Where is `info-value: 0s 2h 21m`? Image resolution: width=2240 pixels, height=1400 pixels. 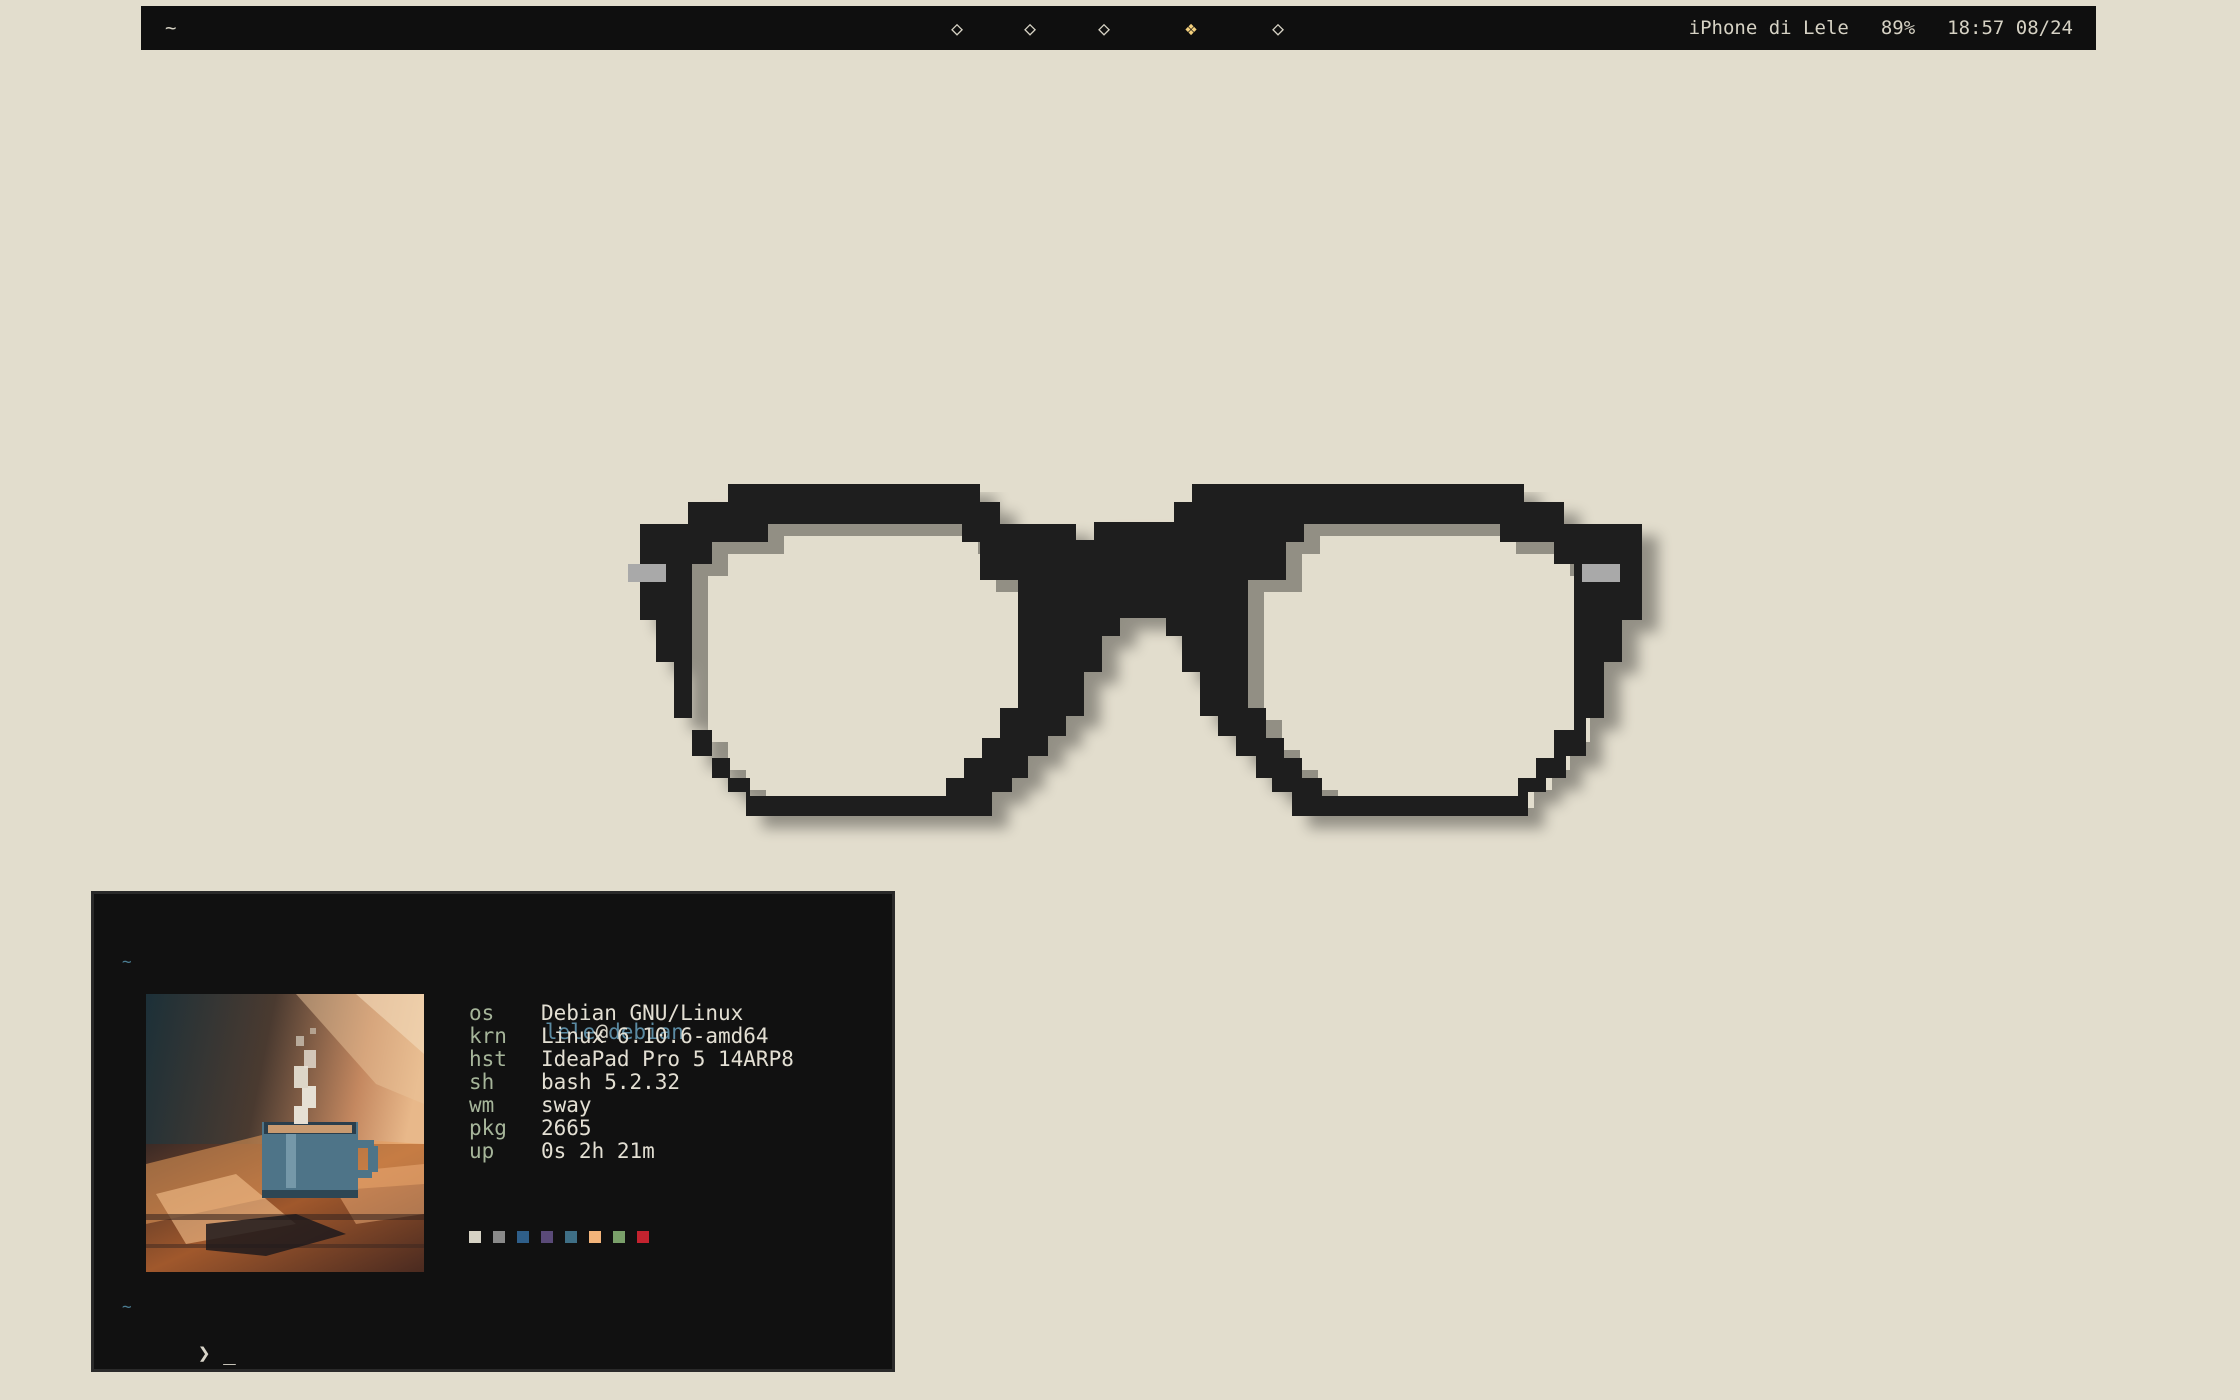
info-value: 0s 2h 21m is located at coordinates (598, 1151).